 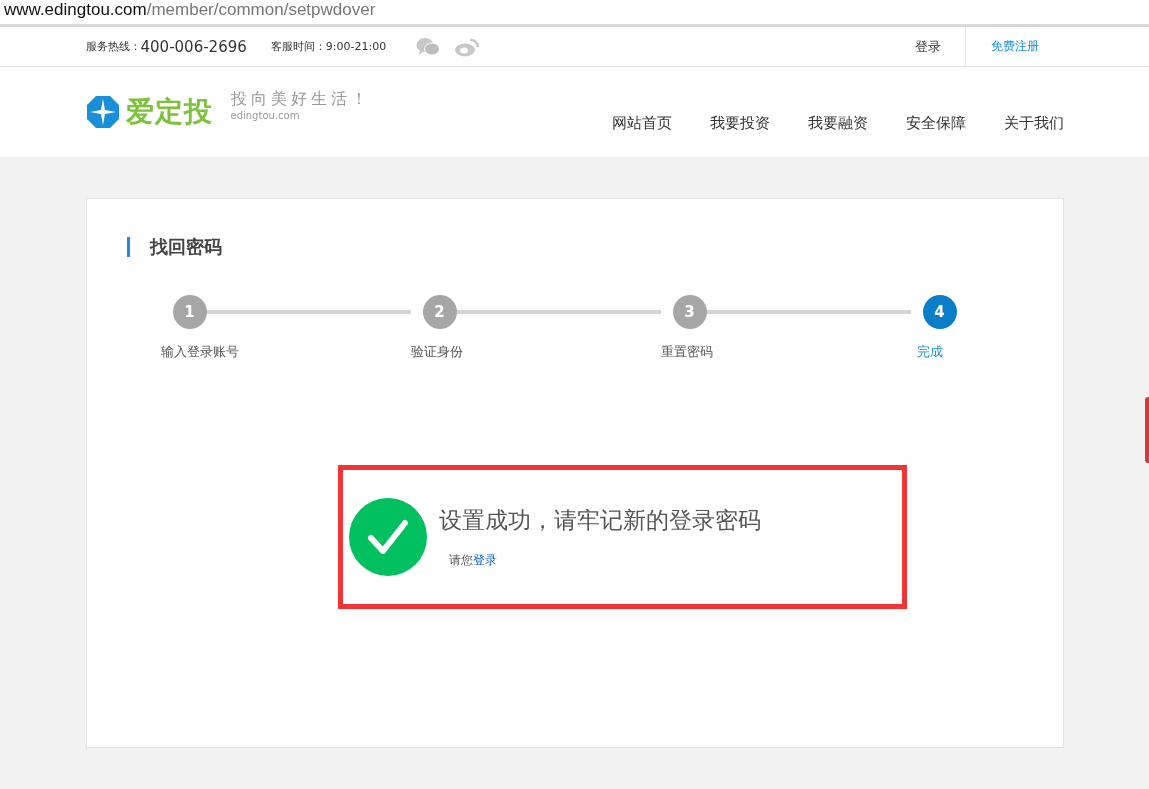 I want to click on login-prompt: 请您, so click(x=460, y=560).